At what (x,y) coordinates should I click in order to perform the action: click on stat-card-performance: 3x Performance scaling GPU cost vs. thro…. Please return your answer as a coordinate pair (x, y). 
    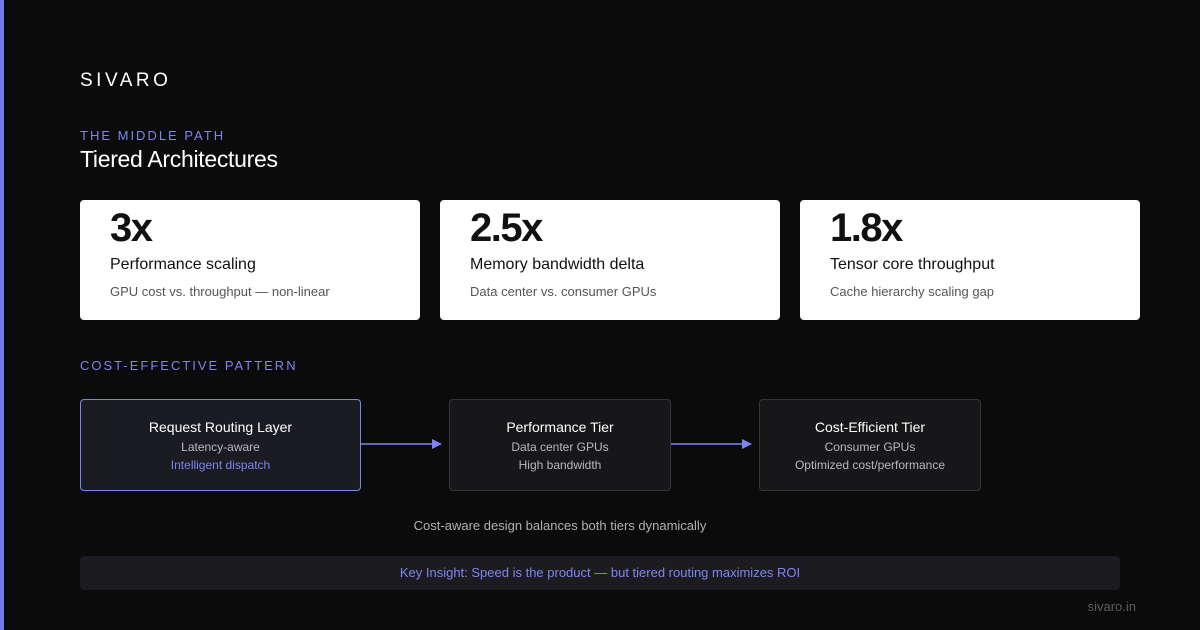
    Looking at the image, I should click on (250, 260).